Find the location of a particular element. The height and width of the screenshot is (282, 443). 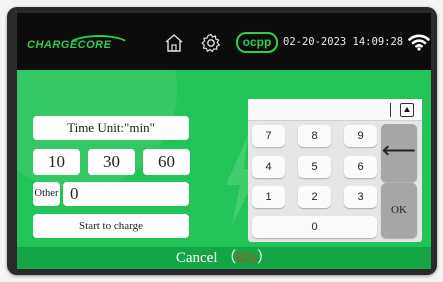

home-icon is located at coordinates (174, 43).